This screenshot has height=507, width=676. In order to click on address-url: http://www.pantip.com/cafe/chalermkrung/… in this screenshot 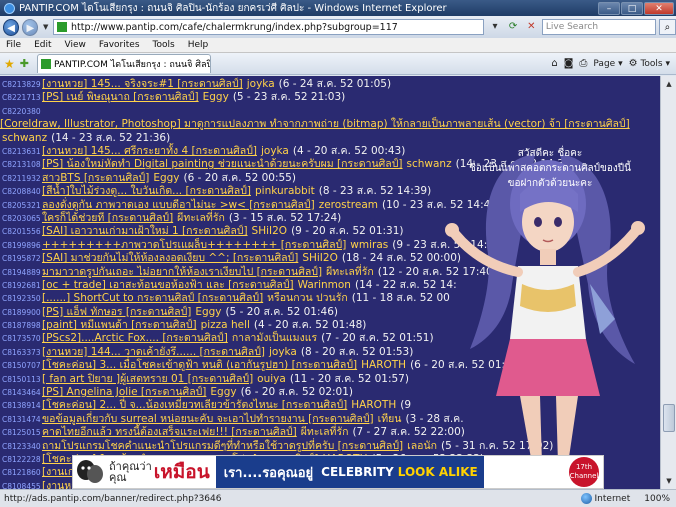, I will do `click(277, 27)`.